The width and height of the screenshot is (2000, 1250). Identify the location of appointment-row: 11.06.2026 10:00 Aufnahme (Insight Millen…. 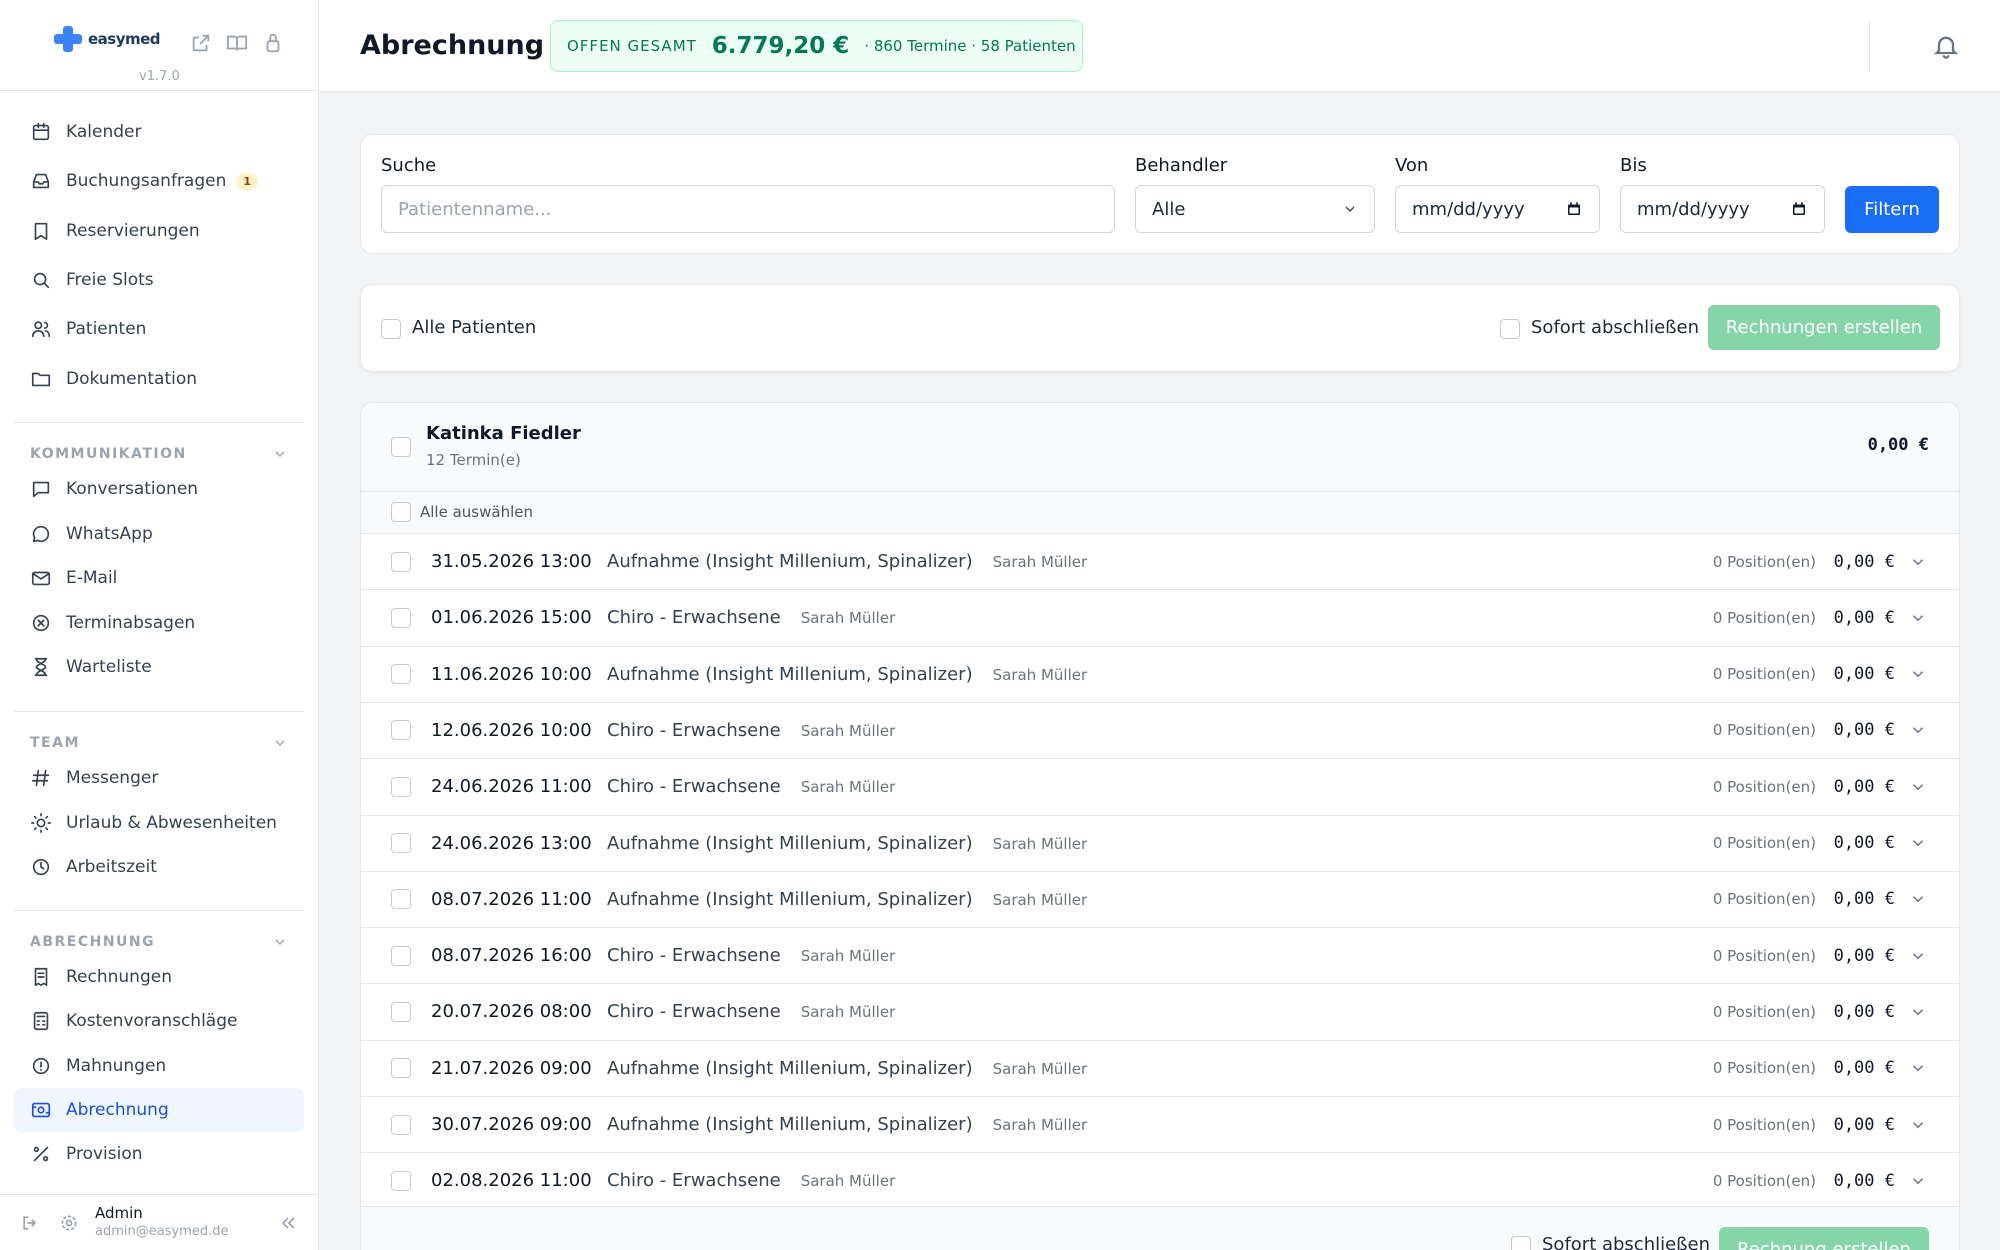
(1160, 673).